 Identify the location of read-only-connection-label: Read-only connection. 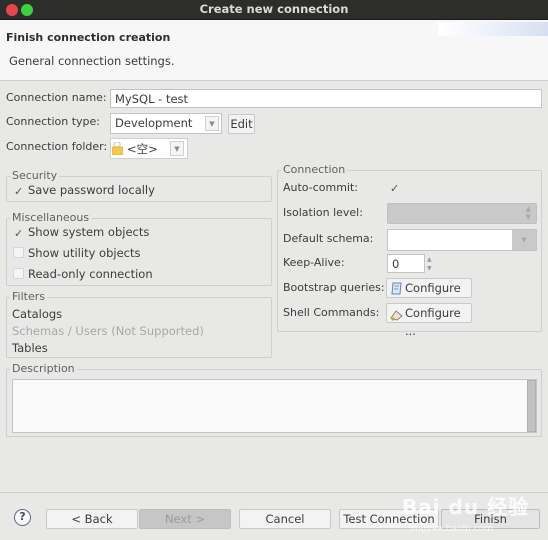
(90, 274).